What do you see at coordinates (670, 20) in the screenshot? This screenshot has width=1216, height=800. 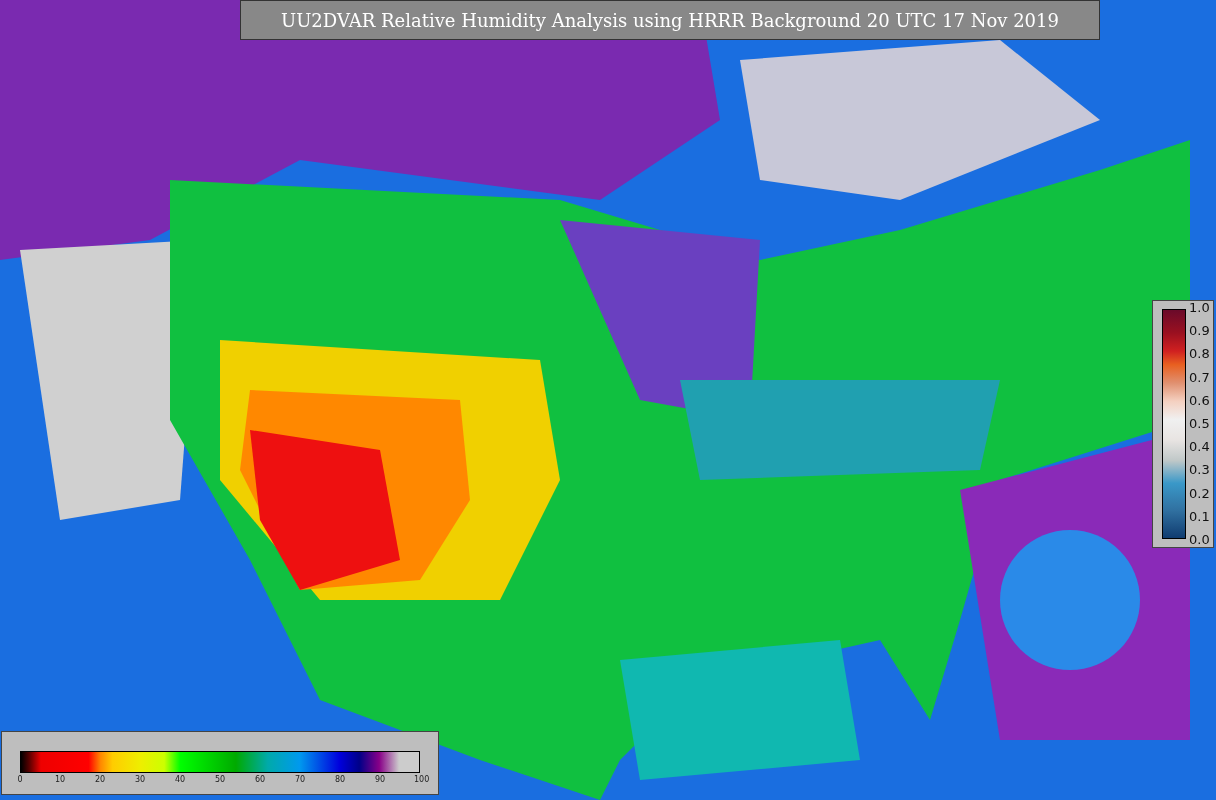 I see `map-title: UU2DVAR Relative Humidity Analysis using HRRR Background 20 UTC 17 Nov 2019` at bounding box center [670, 20].